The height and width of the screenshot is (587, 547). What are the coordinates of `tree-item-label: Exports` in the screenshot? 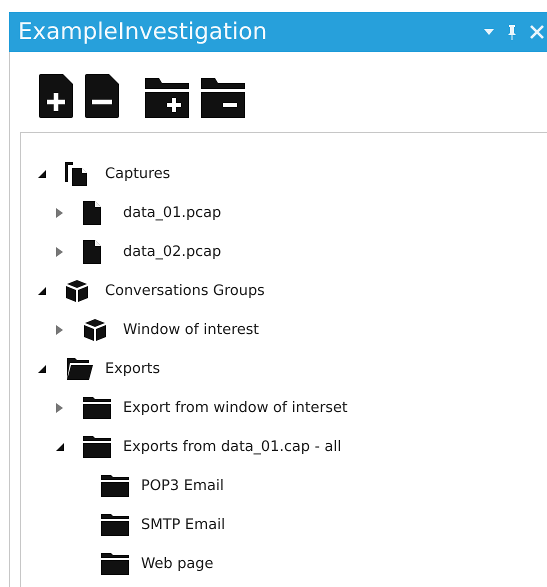 It's located at (132, 368).